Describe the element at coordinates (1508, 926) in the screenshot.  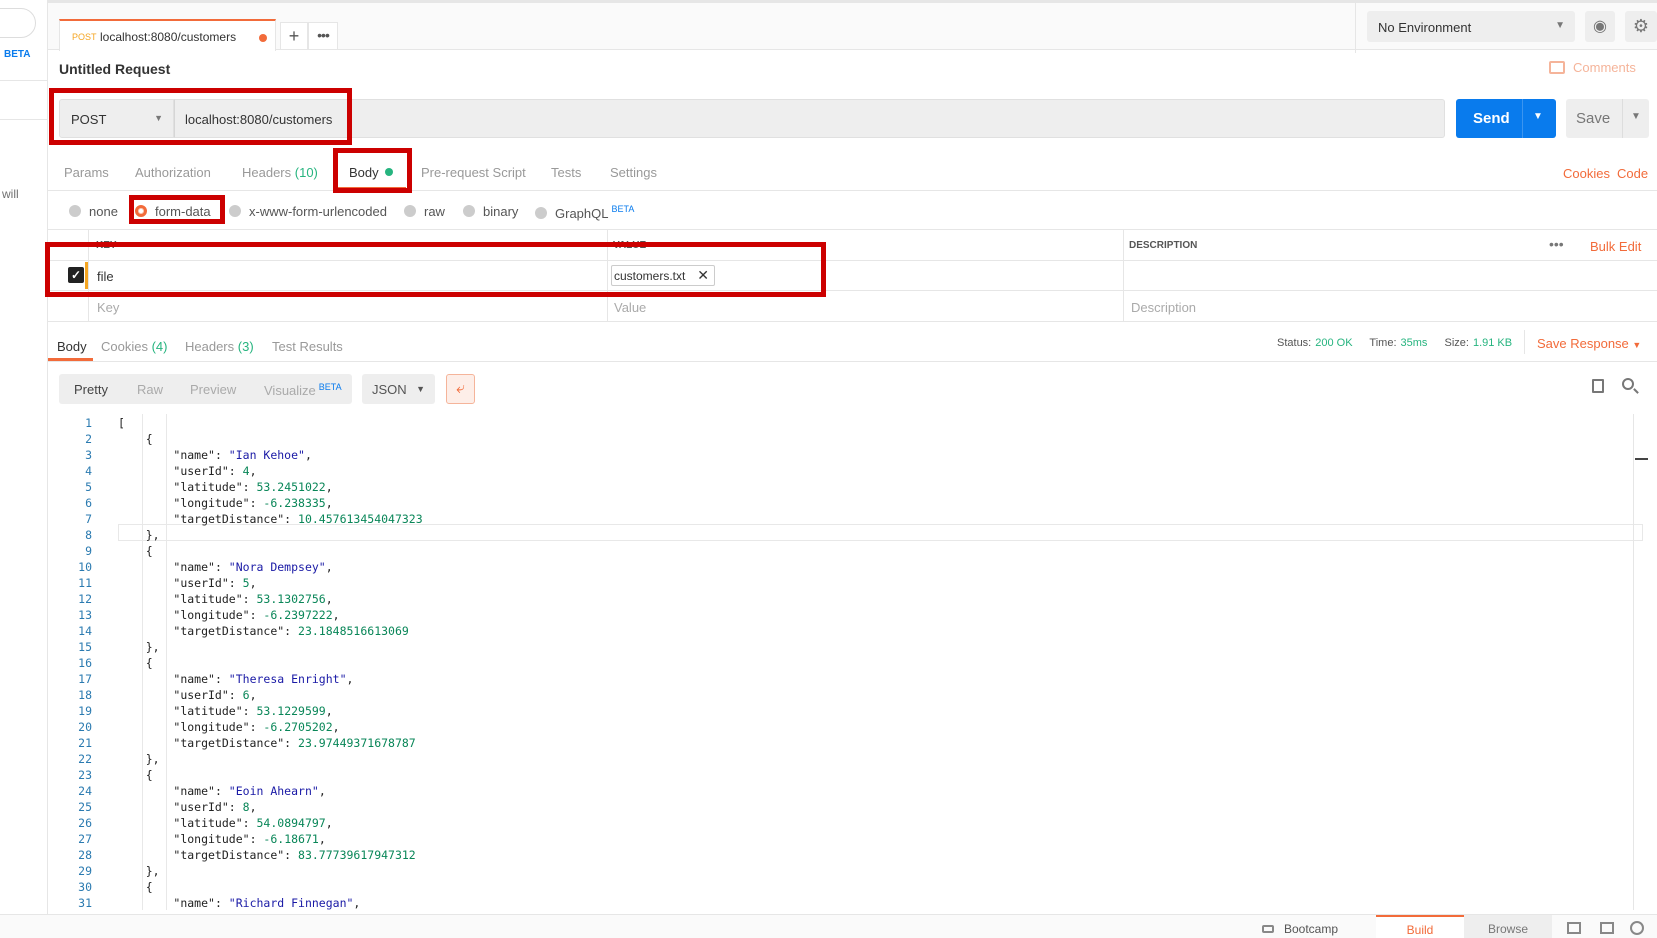
I see `browse-tab: Browse` at that location.